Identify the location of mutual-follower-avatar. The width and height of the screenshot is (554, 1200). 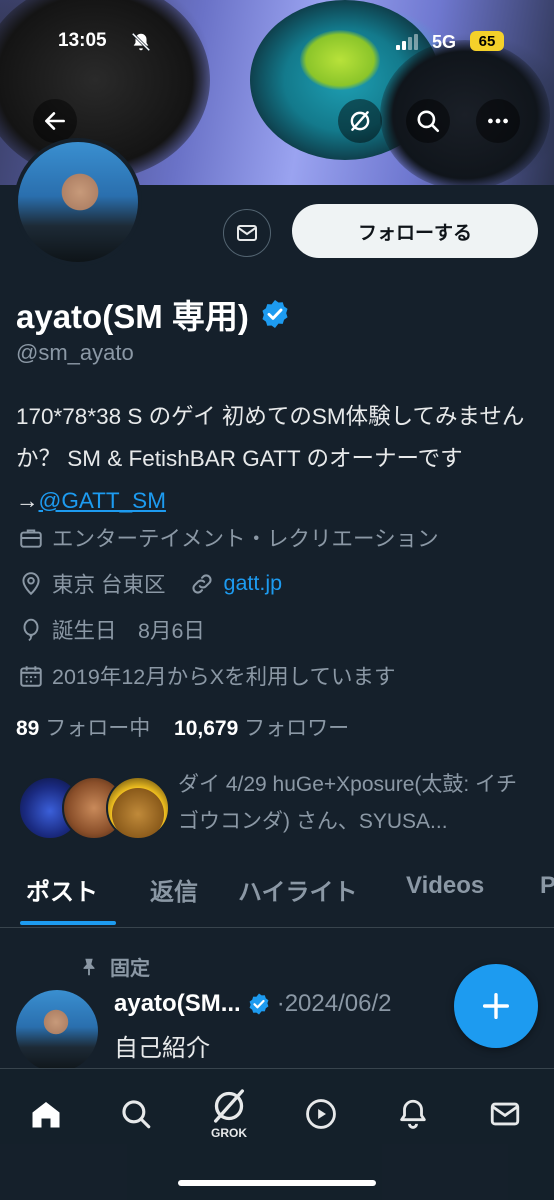
(138, 808).